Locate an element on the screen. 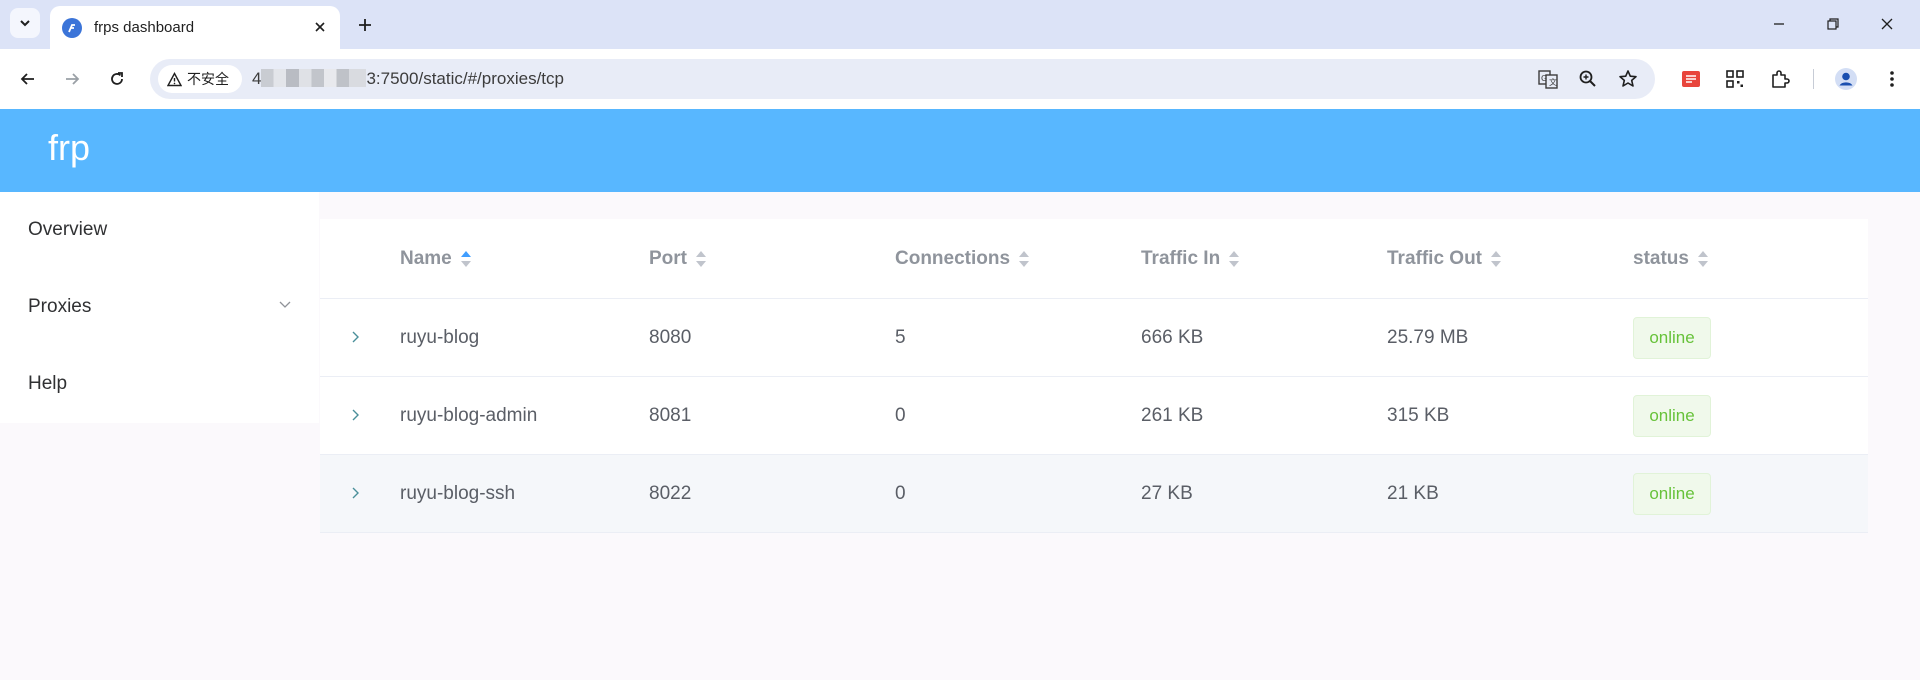  minimize-button is located at coordinates (1779, 24).